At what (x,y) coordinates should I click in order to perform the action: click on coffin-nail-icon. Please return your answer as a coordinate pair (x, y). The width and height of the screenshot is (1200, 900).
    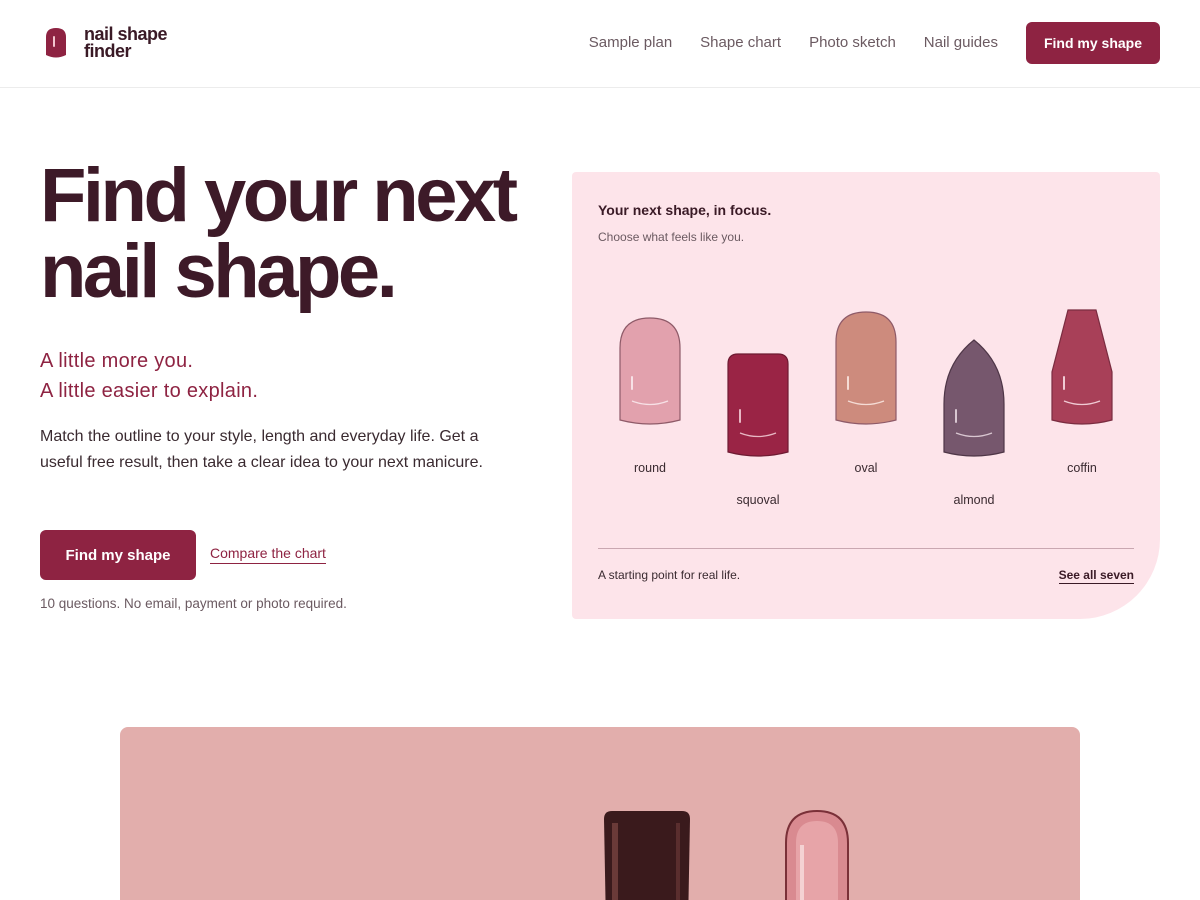
    Looking at the image, I should click on (1082, 367).